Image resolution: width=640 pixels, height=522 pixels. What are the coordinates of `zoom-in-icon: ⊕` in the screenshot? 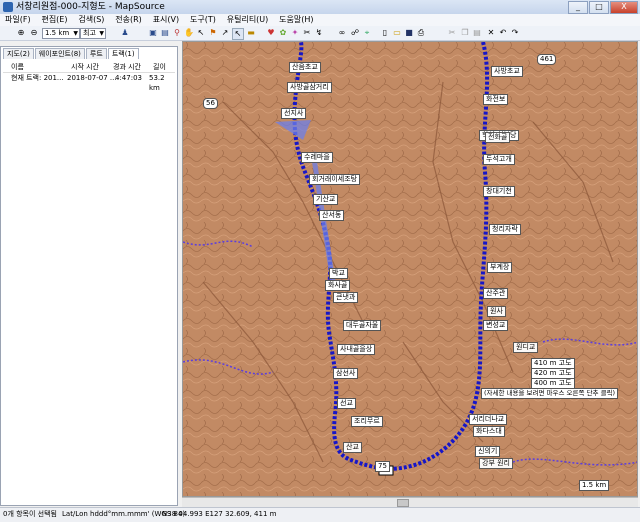 It's located at (21, 33).